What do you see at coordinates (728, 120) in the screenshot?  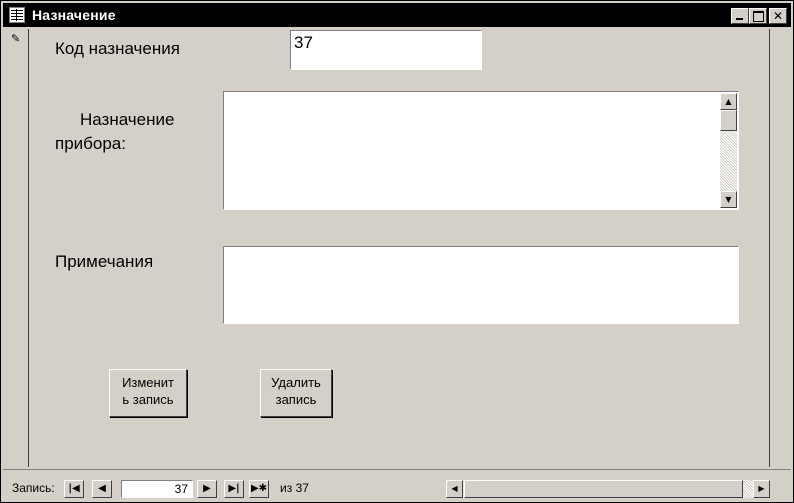 I see `scroll-thumb` at bounding box center [728, 120].